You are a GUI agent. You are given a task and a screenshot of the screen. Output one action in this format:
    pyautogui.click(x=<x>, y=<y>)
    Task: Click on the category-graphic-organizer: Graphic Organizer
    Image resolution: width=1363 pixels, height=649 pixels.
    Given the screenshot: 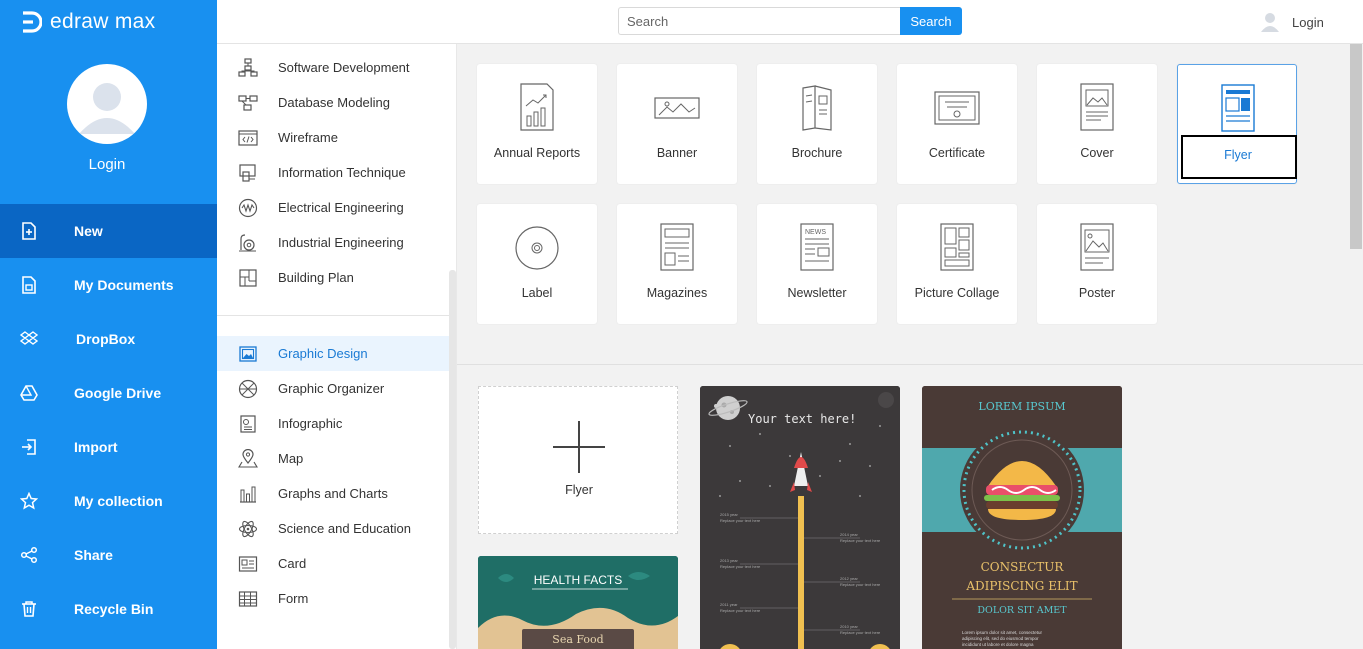 What is the action you would take?
    pyautogui.click(x=333, y=388)
    